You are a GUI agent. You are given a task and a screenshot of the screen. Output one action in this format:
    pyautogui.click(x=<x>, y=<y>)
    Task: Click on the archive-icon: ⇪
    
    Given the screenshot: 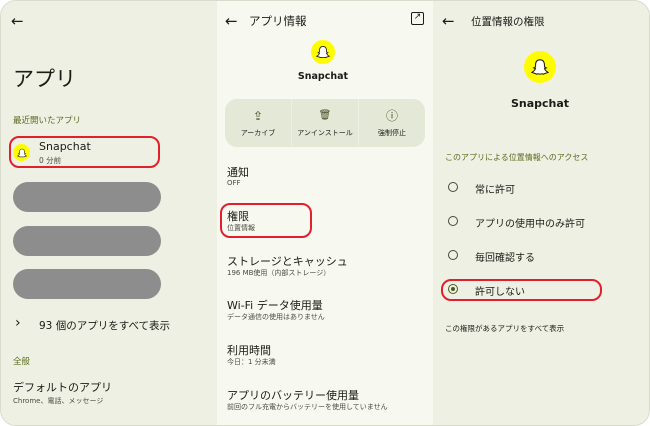 What is the action you would take?
    pyautogui.click(x=258, y=115)
    